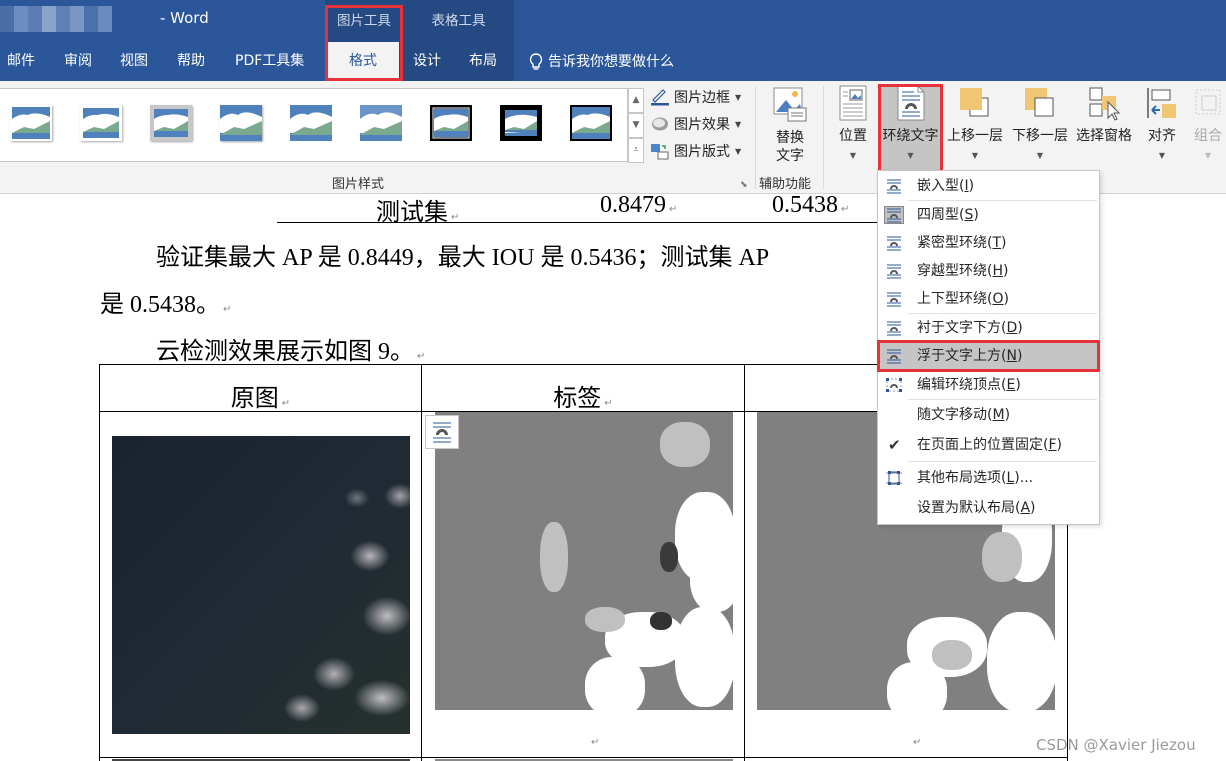 This screenshot has height=761, width=1226. What do you see at coordinates (21, 62) in the screenshot?
I see `tab-mailings: 邮件` at bounding box center [21, 62].